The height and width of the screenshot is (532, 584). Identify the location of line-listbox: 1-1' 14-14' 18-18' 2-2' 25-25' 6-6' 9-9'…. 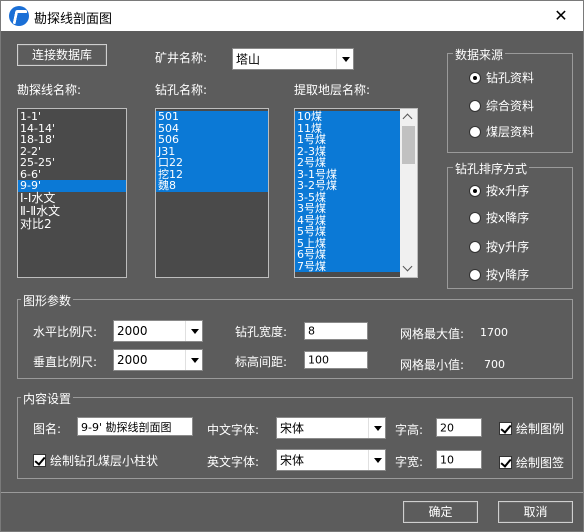
(72, 193).